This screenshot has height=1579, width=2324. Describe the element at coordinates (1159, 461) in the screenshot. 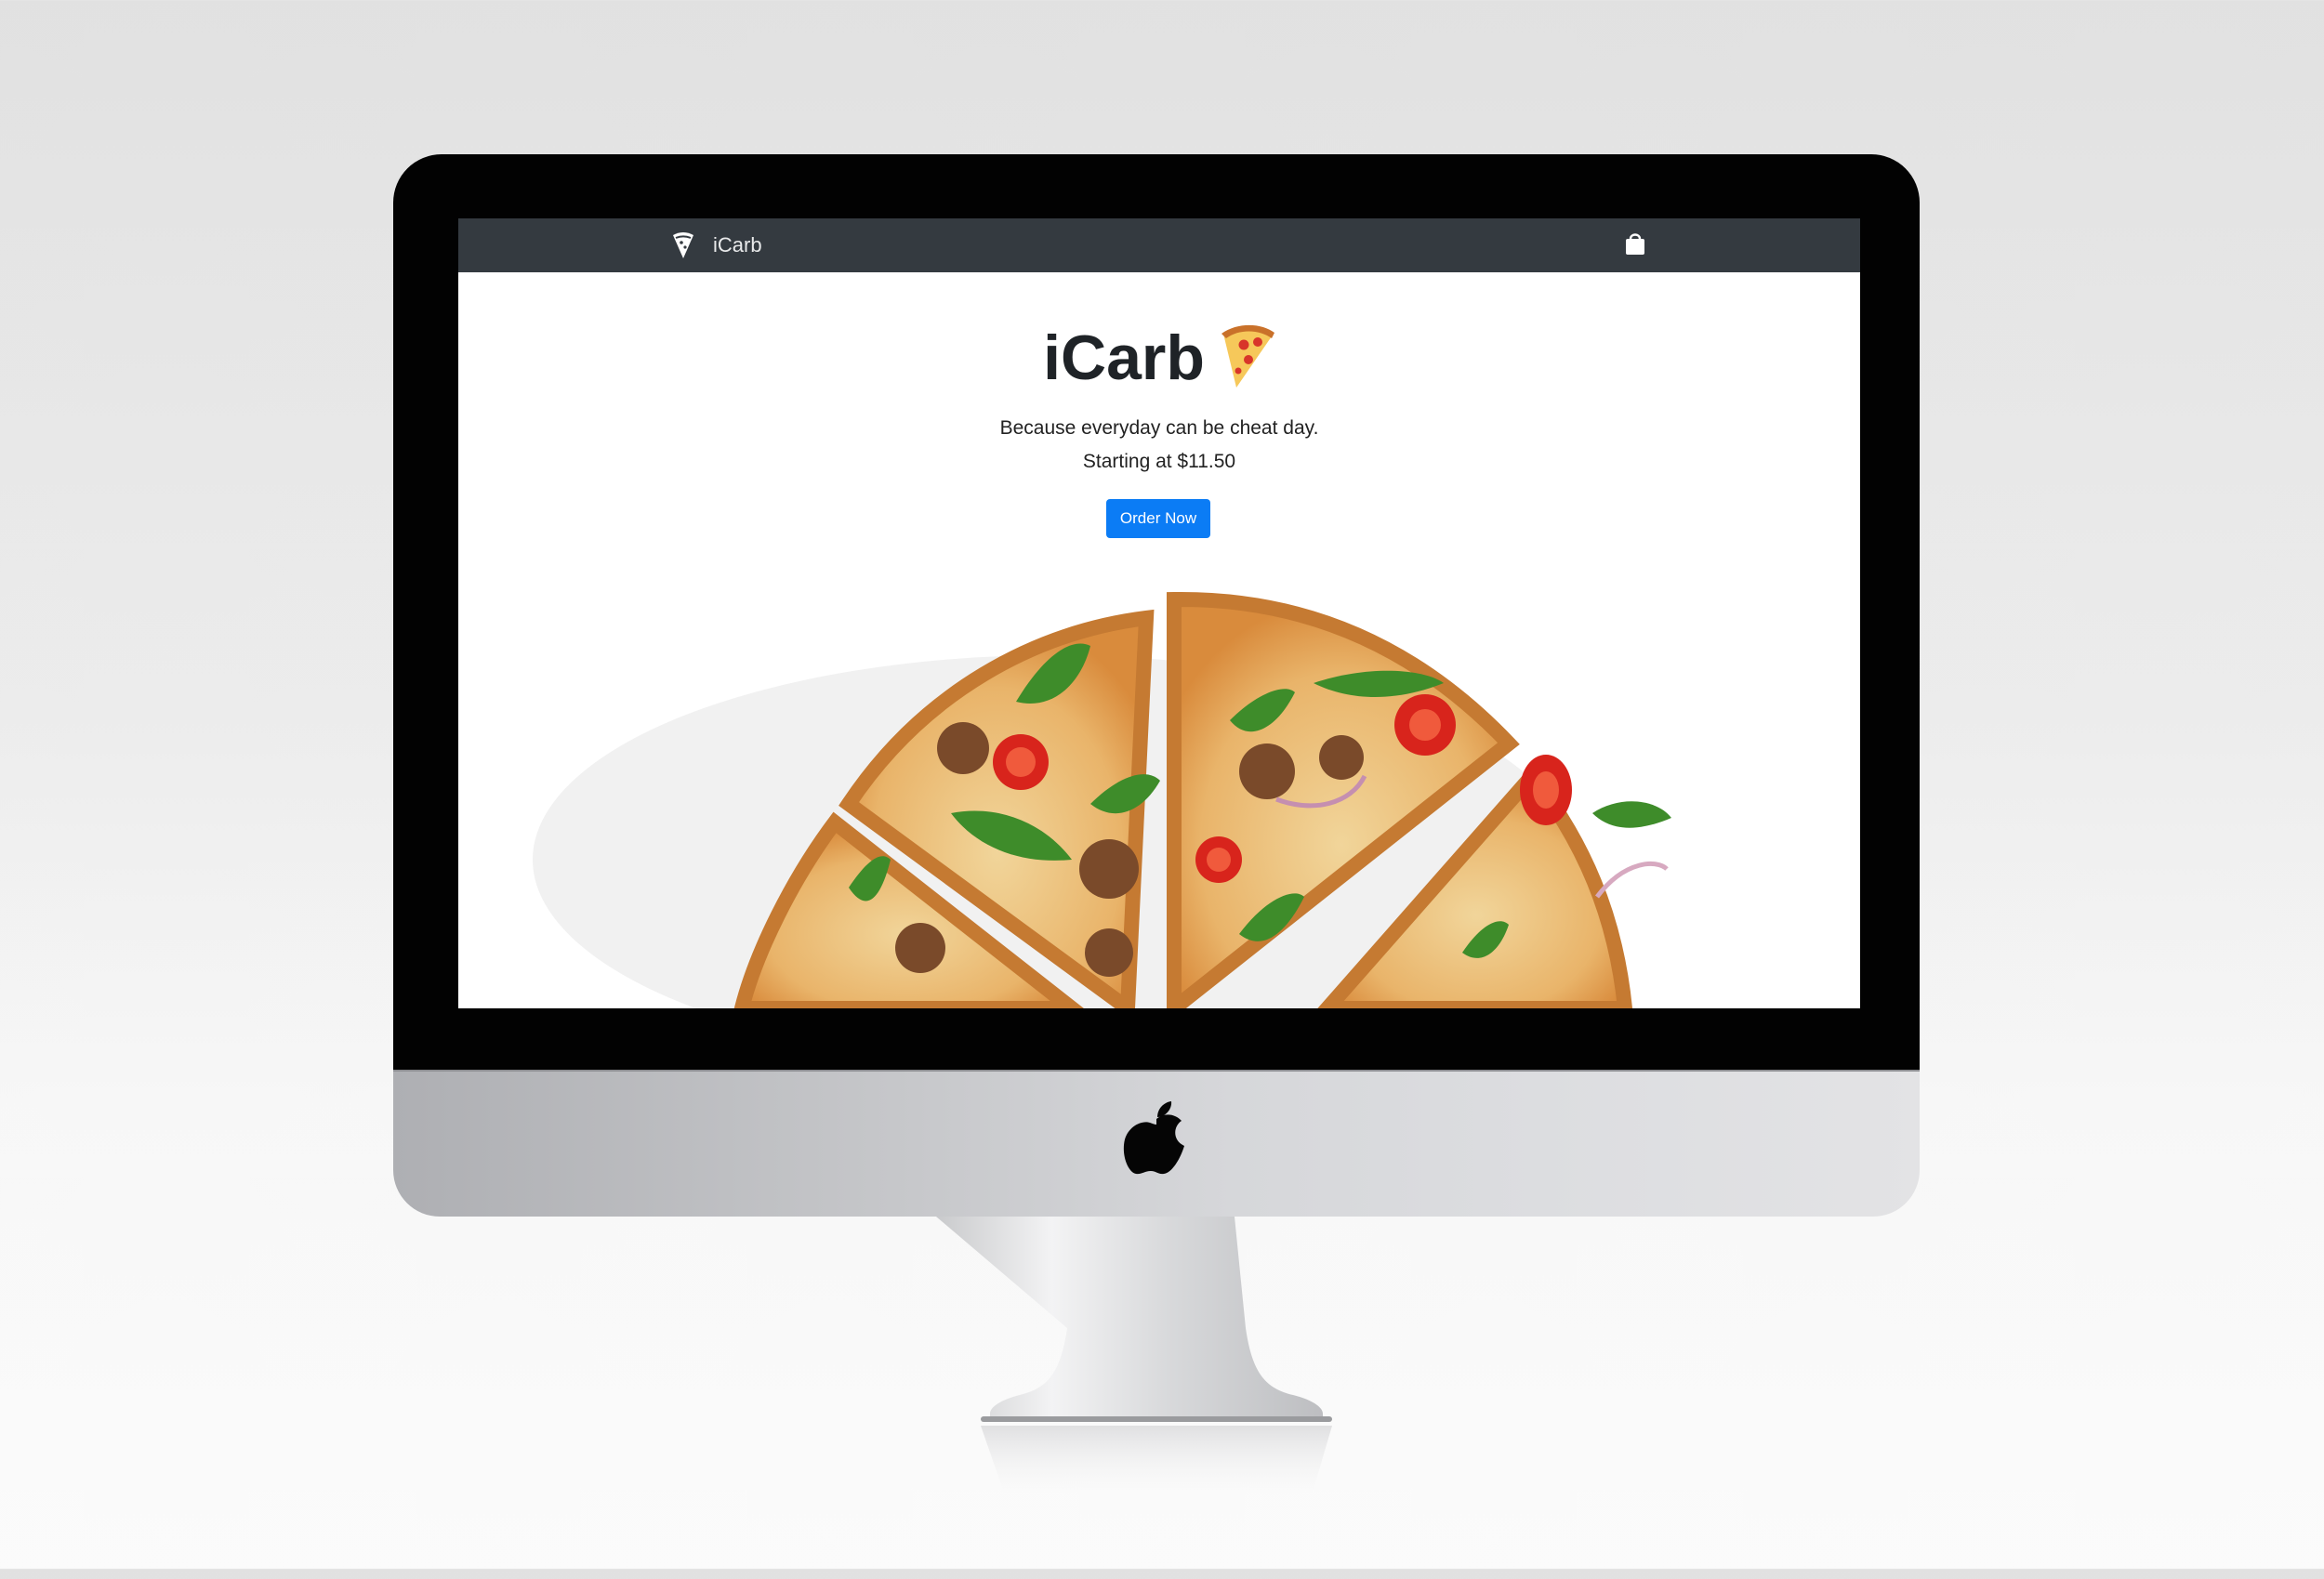

I see `hero-price: Starting at $11.50` at that location.